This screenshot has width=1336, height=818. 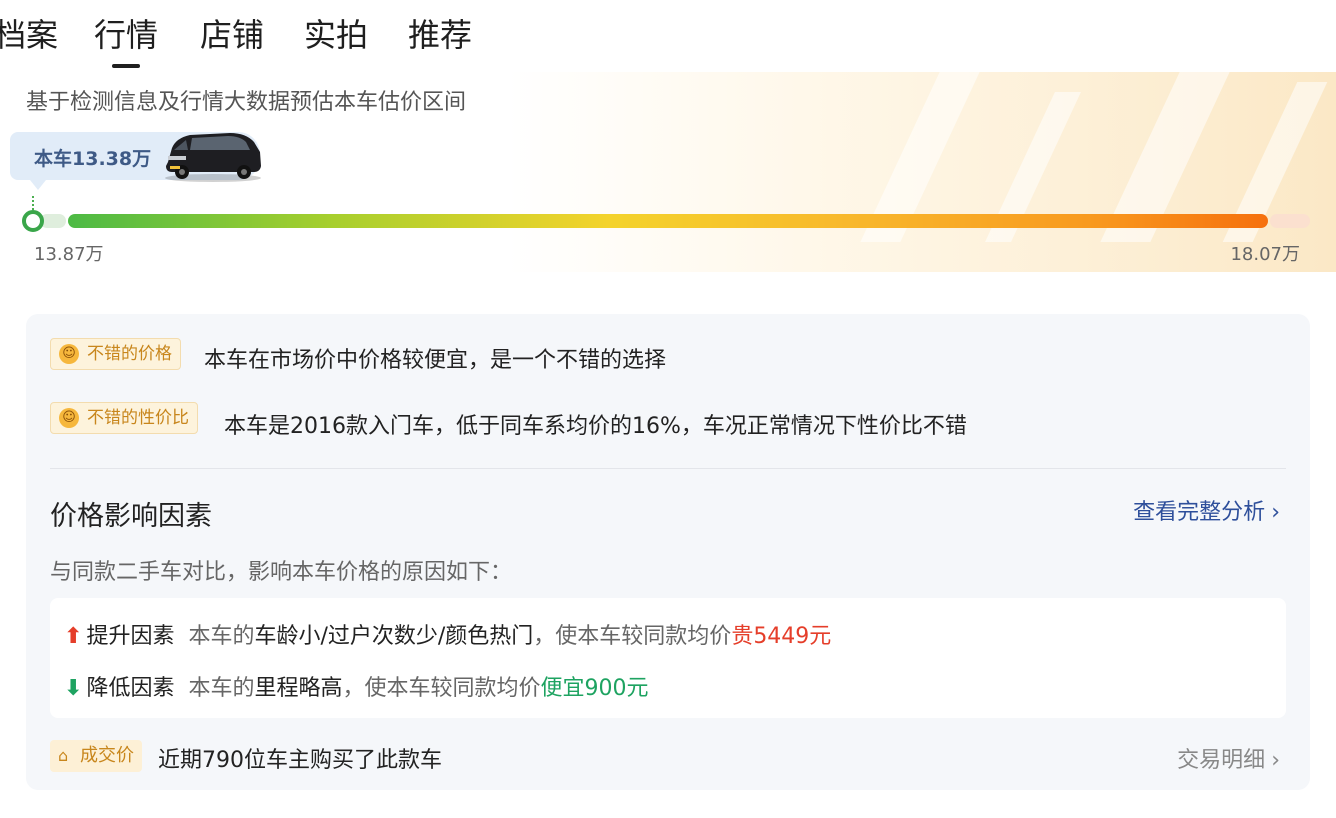 I want to click on rise-factor-row: ⬆ 提升因素 本车的车龄小/过户次数少/颜色热门，使本车较同款均价贵5449元, so click(x=447, y=634).